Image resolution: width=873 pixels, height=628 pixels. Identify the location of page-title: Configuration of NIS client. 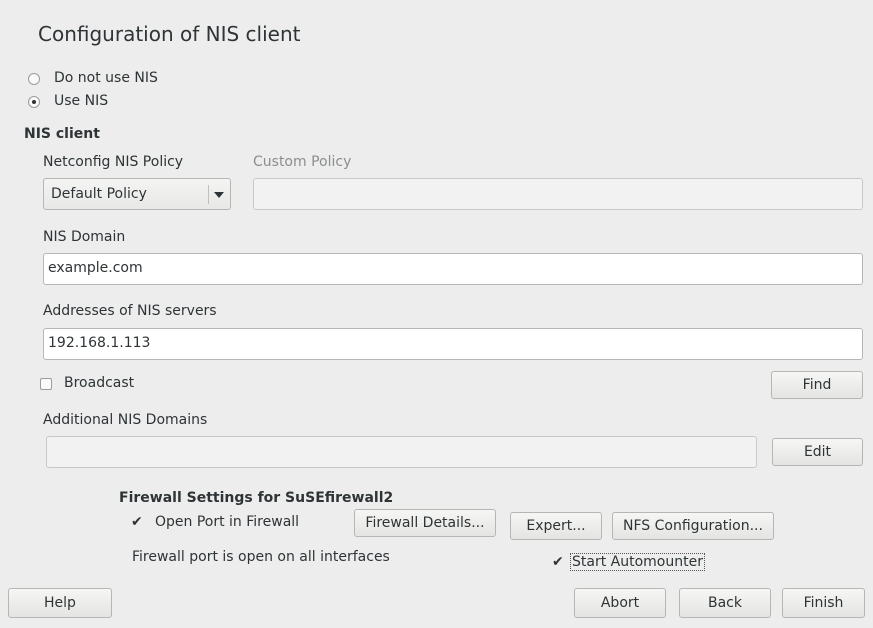
(169, 34).